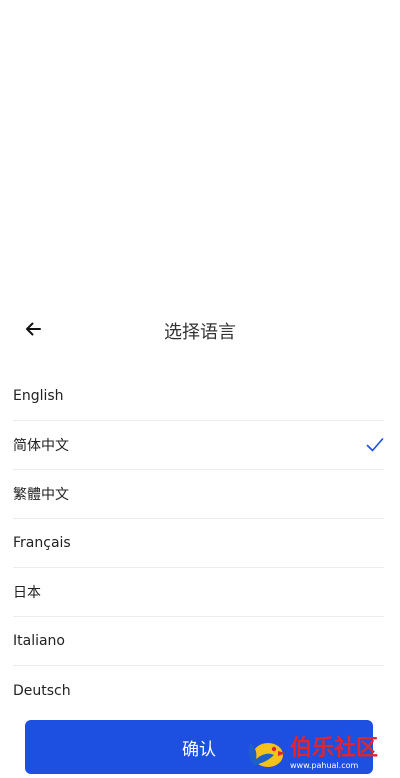 Image resolution: width=400 pixels, height=778 pixels. I want to click on language-item-german: Deutsch, so click(198, 690).